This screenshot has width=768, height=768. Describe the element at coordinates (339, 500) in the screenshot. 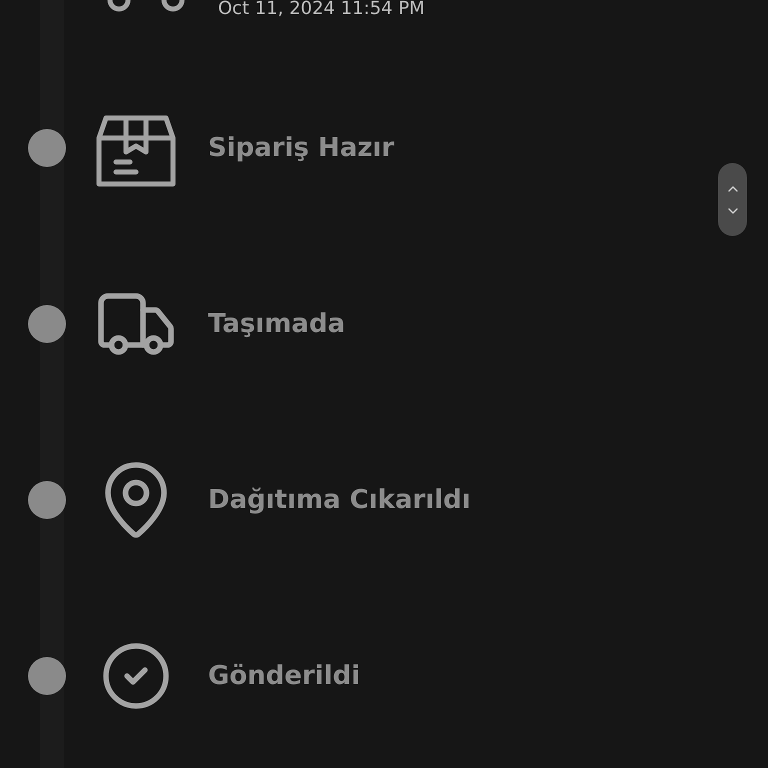

I see `step-label: Dağıtıma Cıkarıldı` at that location.